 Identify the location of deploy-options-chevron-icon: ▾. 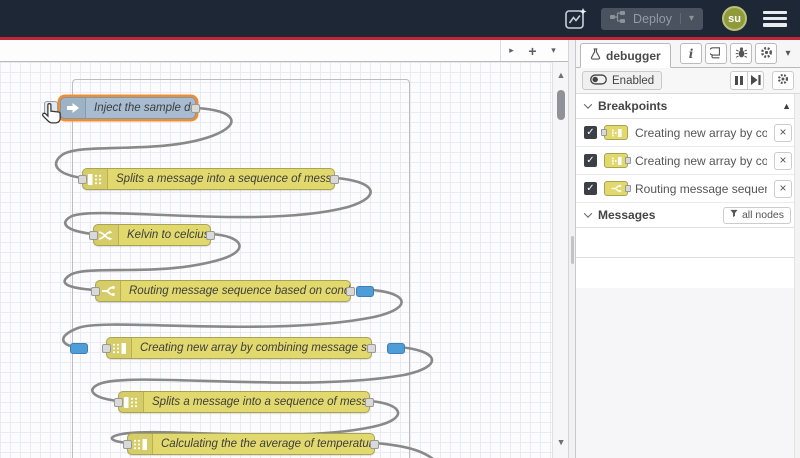
(686, 18).